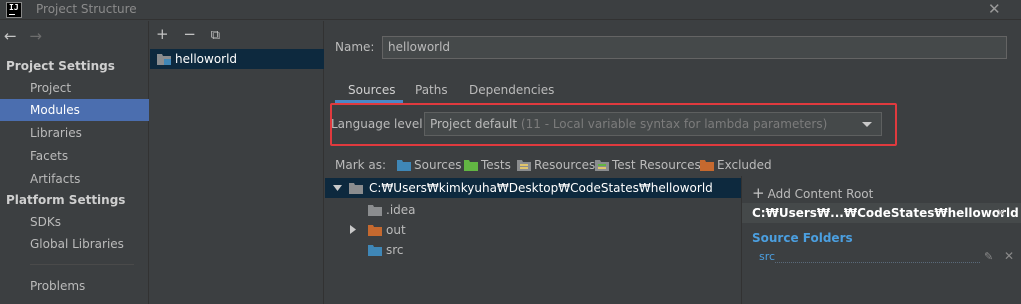 Image resolution: width=1021 pixels, height=304 pixels. I want to click on forward-arrow-icon: →, so click(35, 36).